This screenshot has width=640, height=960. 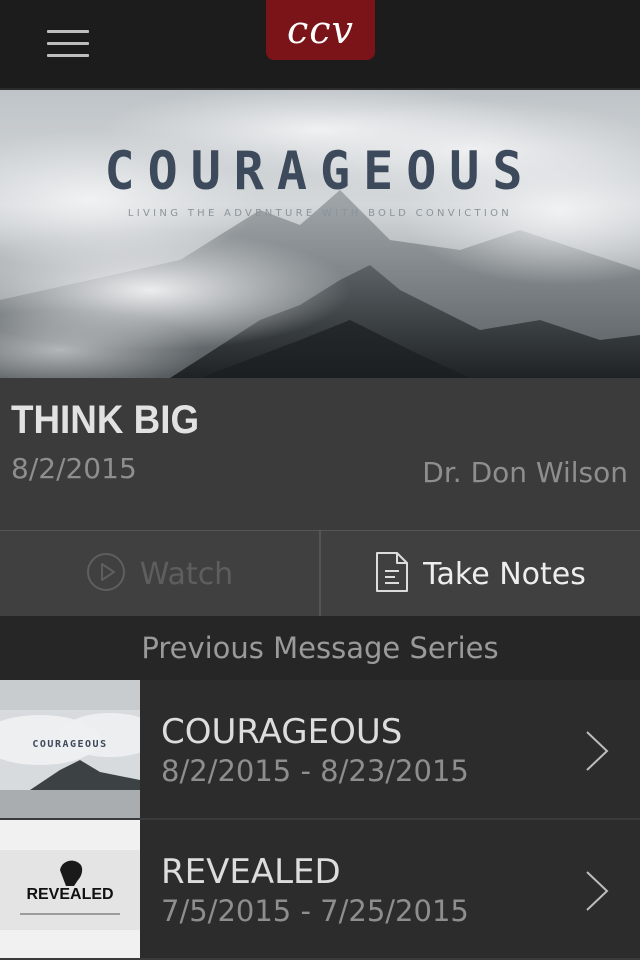 I want to click on message-actions: Watch Take Notes, so click(x=320, y=573).